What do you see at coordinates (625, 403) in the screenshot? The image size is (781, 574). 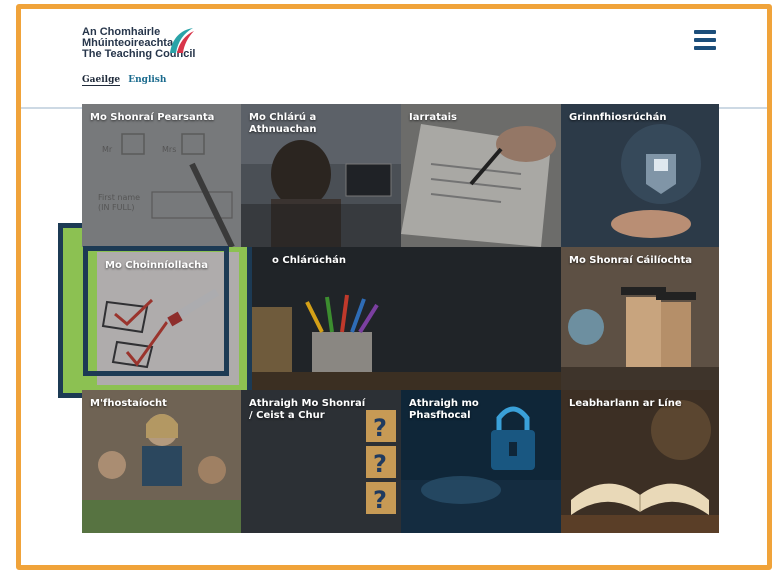 I see `tile-label: Leabharlann ar Líne` at bounding box center [625, 403].